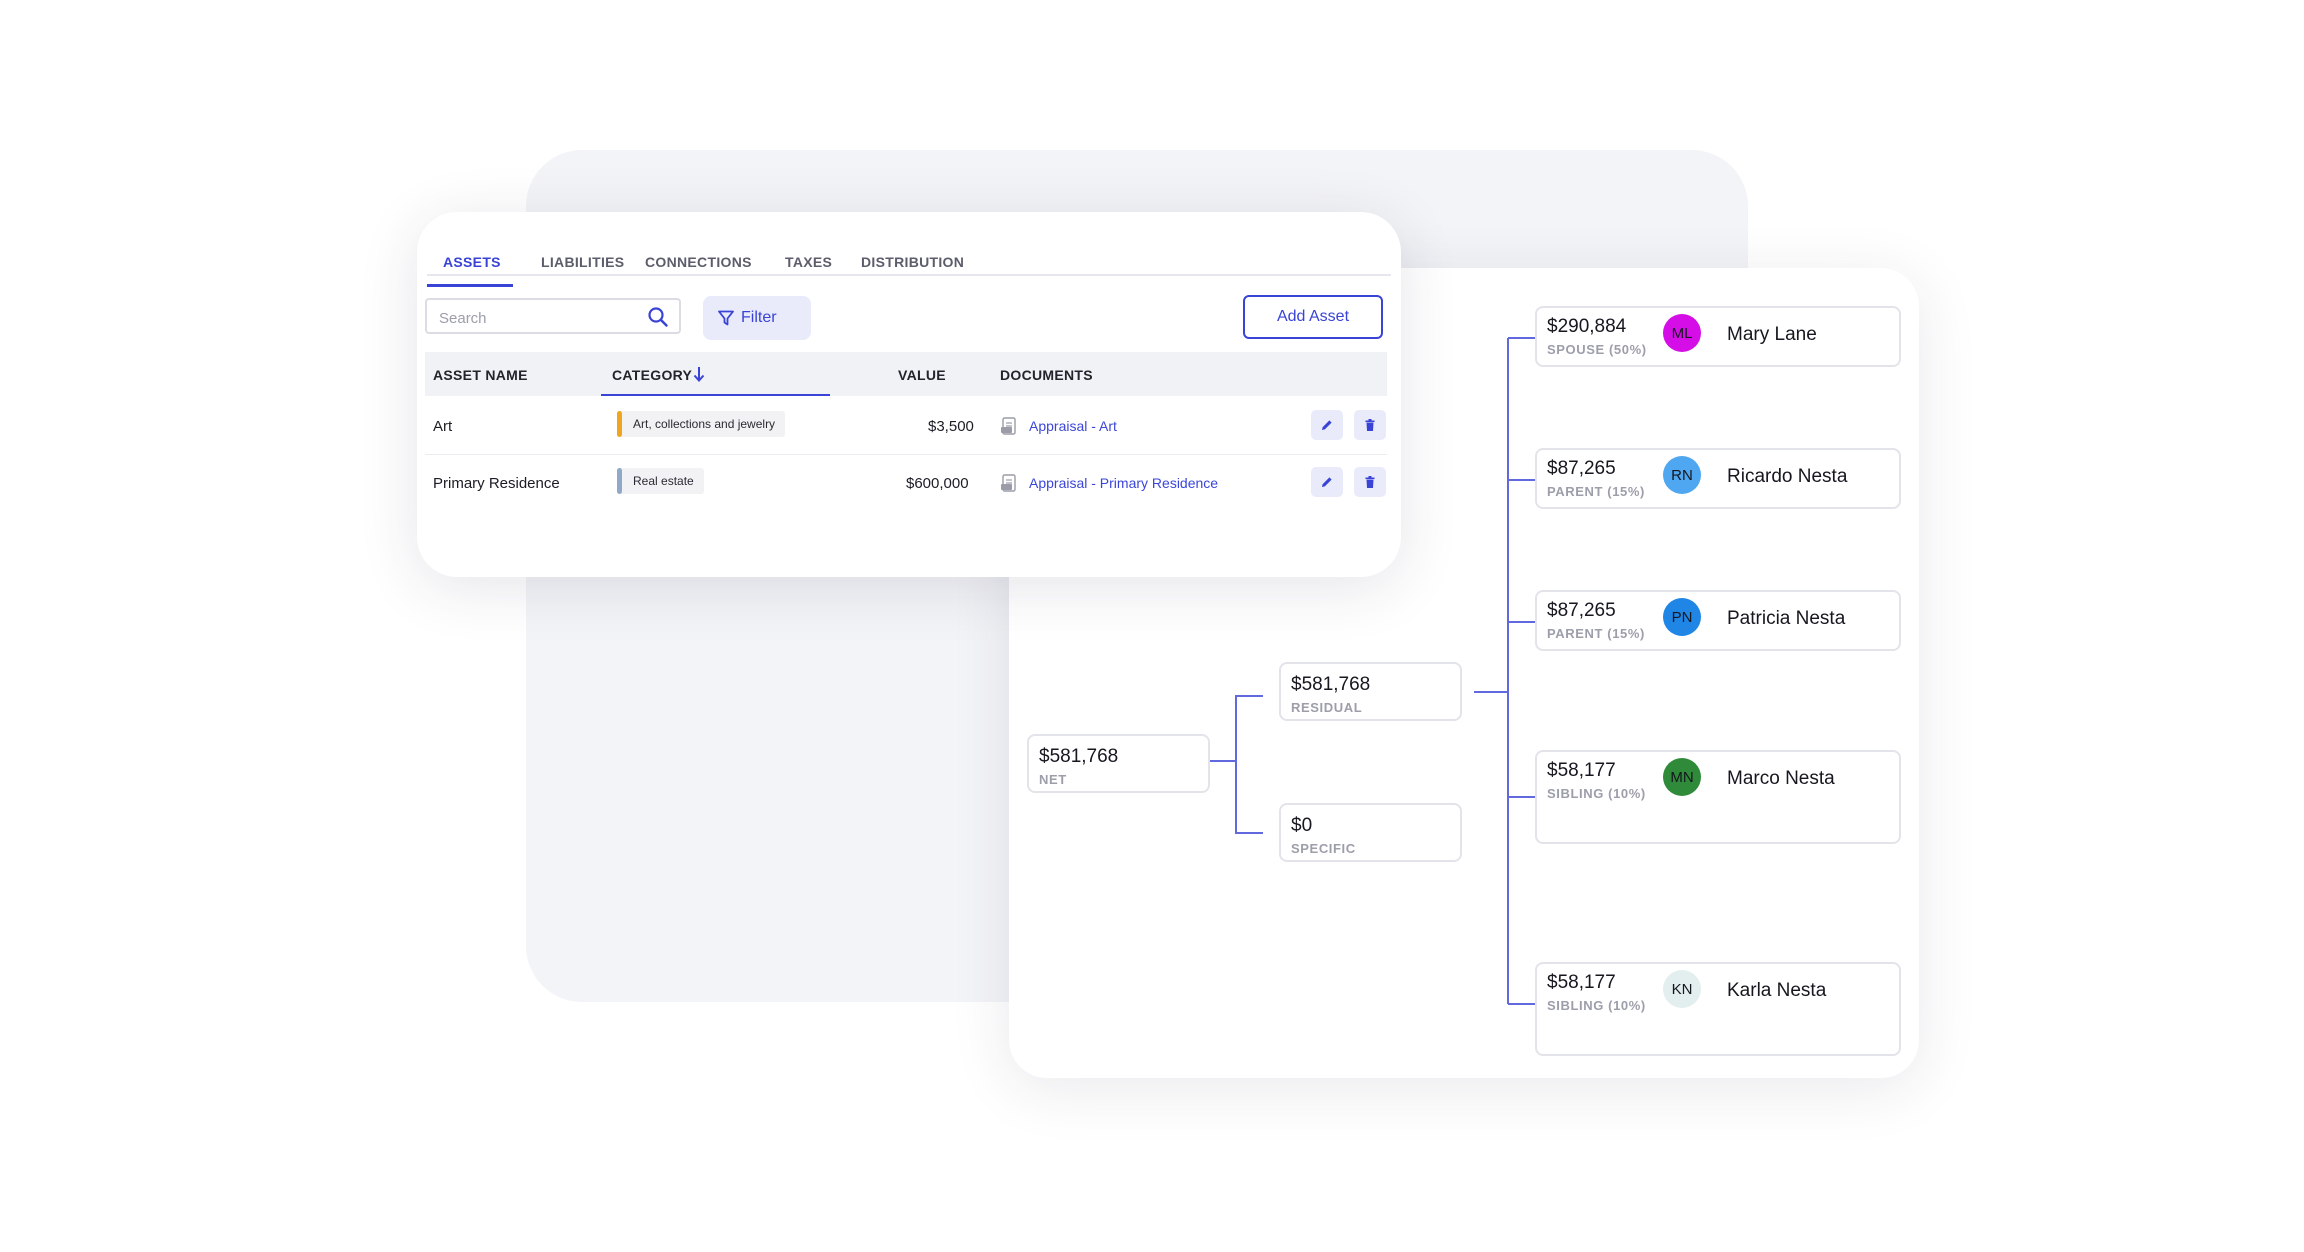 Image resolution: width=2304 pixels, height=1252 pixels. I want to click on filter-icon, so click(726, 318).